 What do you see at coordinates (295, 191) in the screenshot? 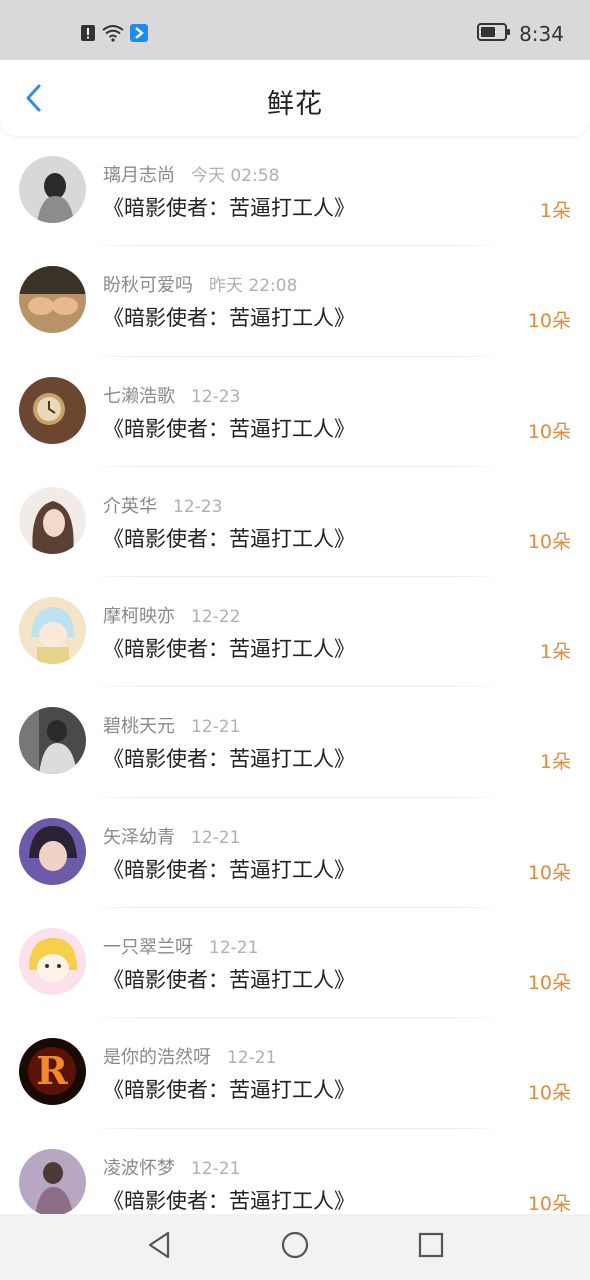
I see `list-item: 璃月志尚 今天 02:58 《暗影使者：苦逼打工人》 1朵` at bounding box center [295, 191].